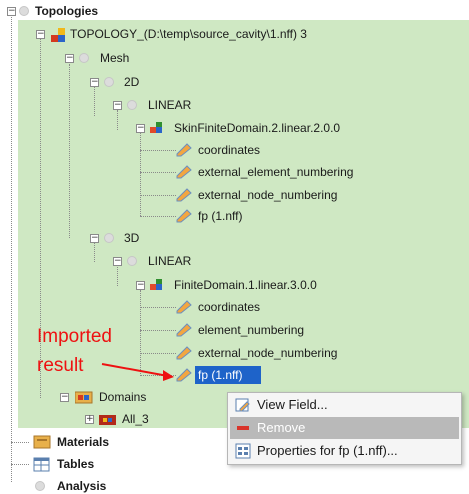  I want to click on domain-group-icon, so click(107, 419).